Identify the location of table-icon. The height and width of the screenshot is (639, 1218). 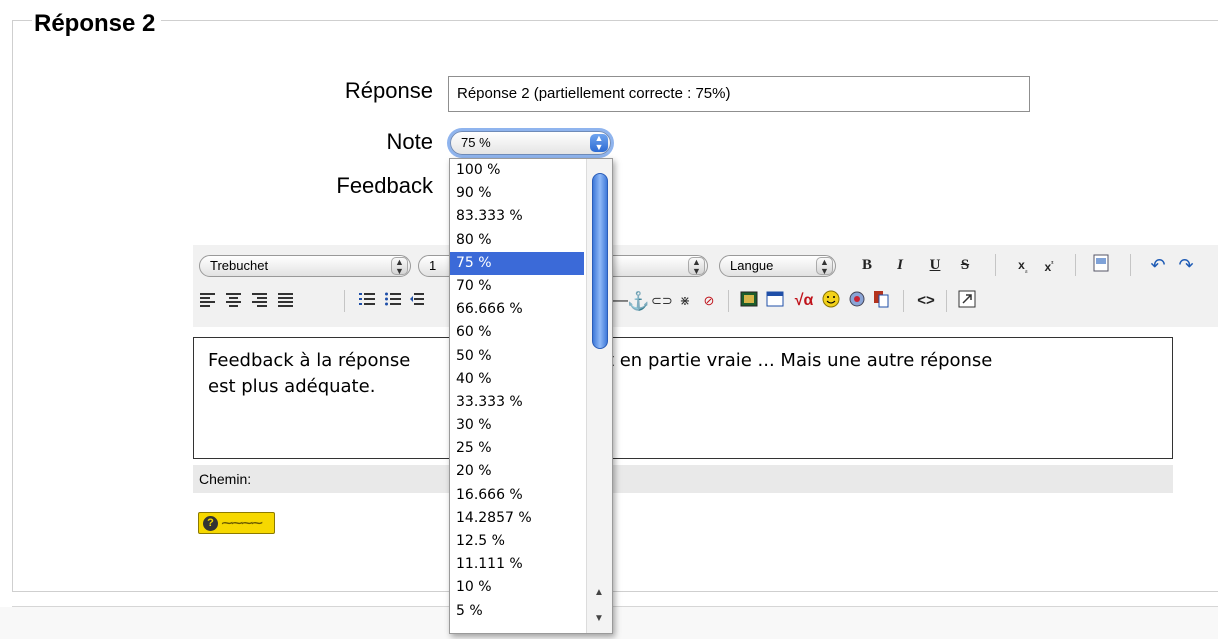
(776, 301).